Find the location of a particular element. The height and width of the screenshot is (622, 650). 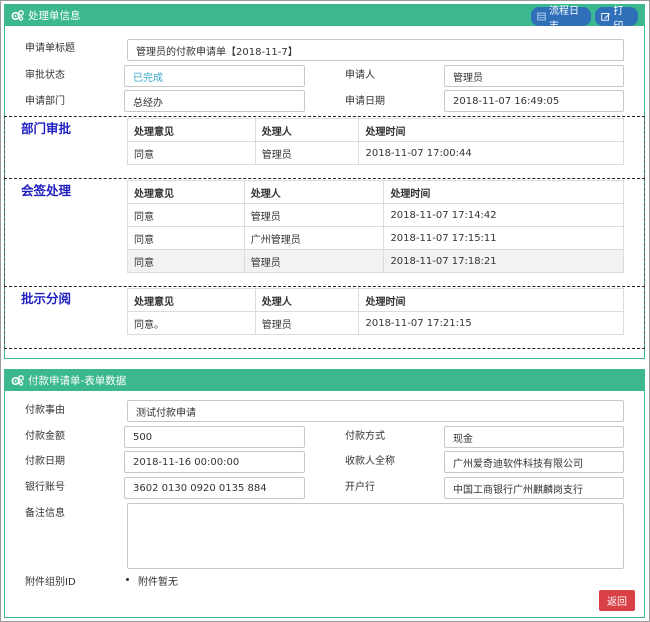

status-label: 审批状态 is located at coordinates (45, 75).